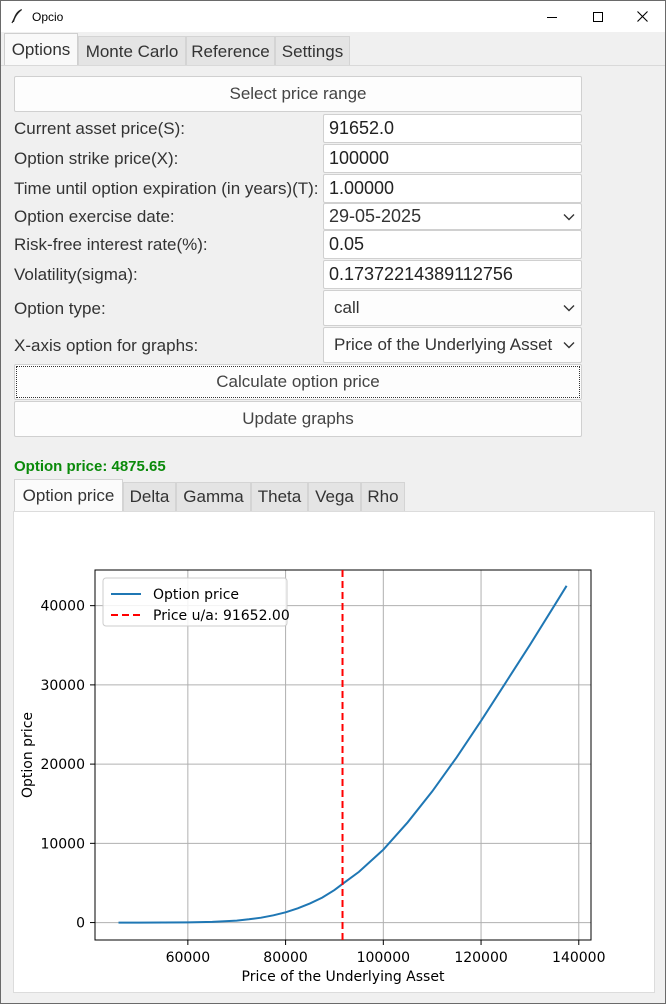  I want to click on strike-price-label: Option strike price(X):, so click(96, 158).